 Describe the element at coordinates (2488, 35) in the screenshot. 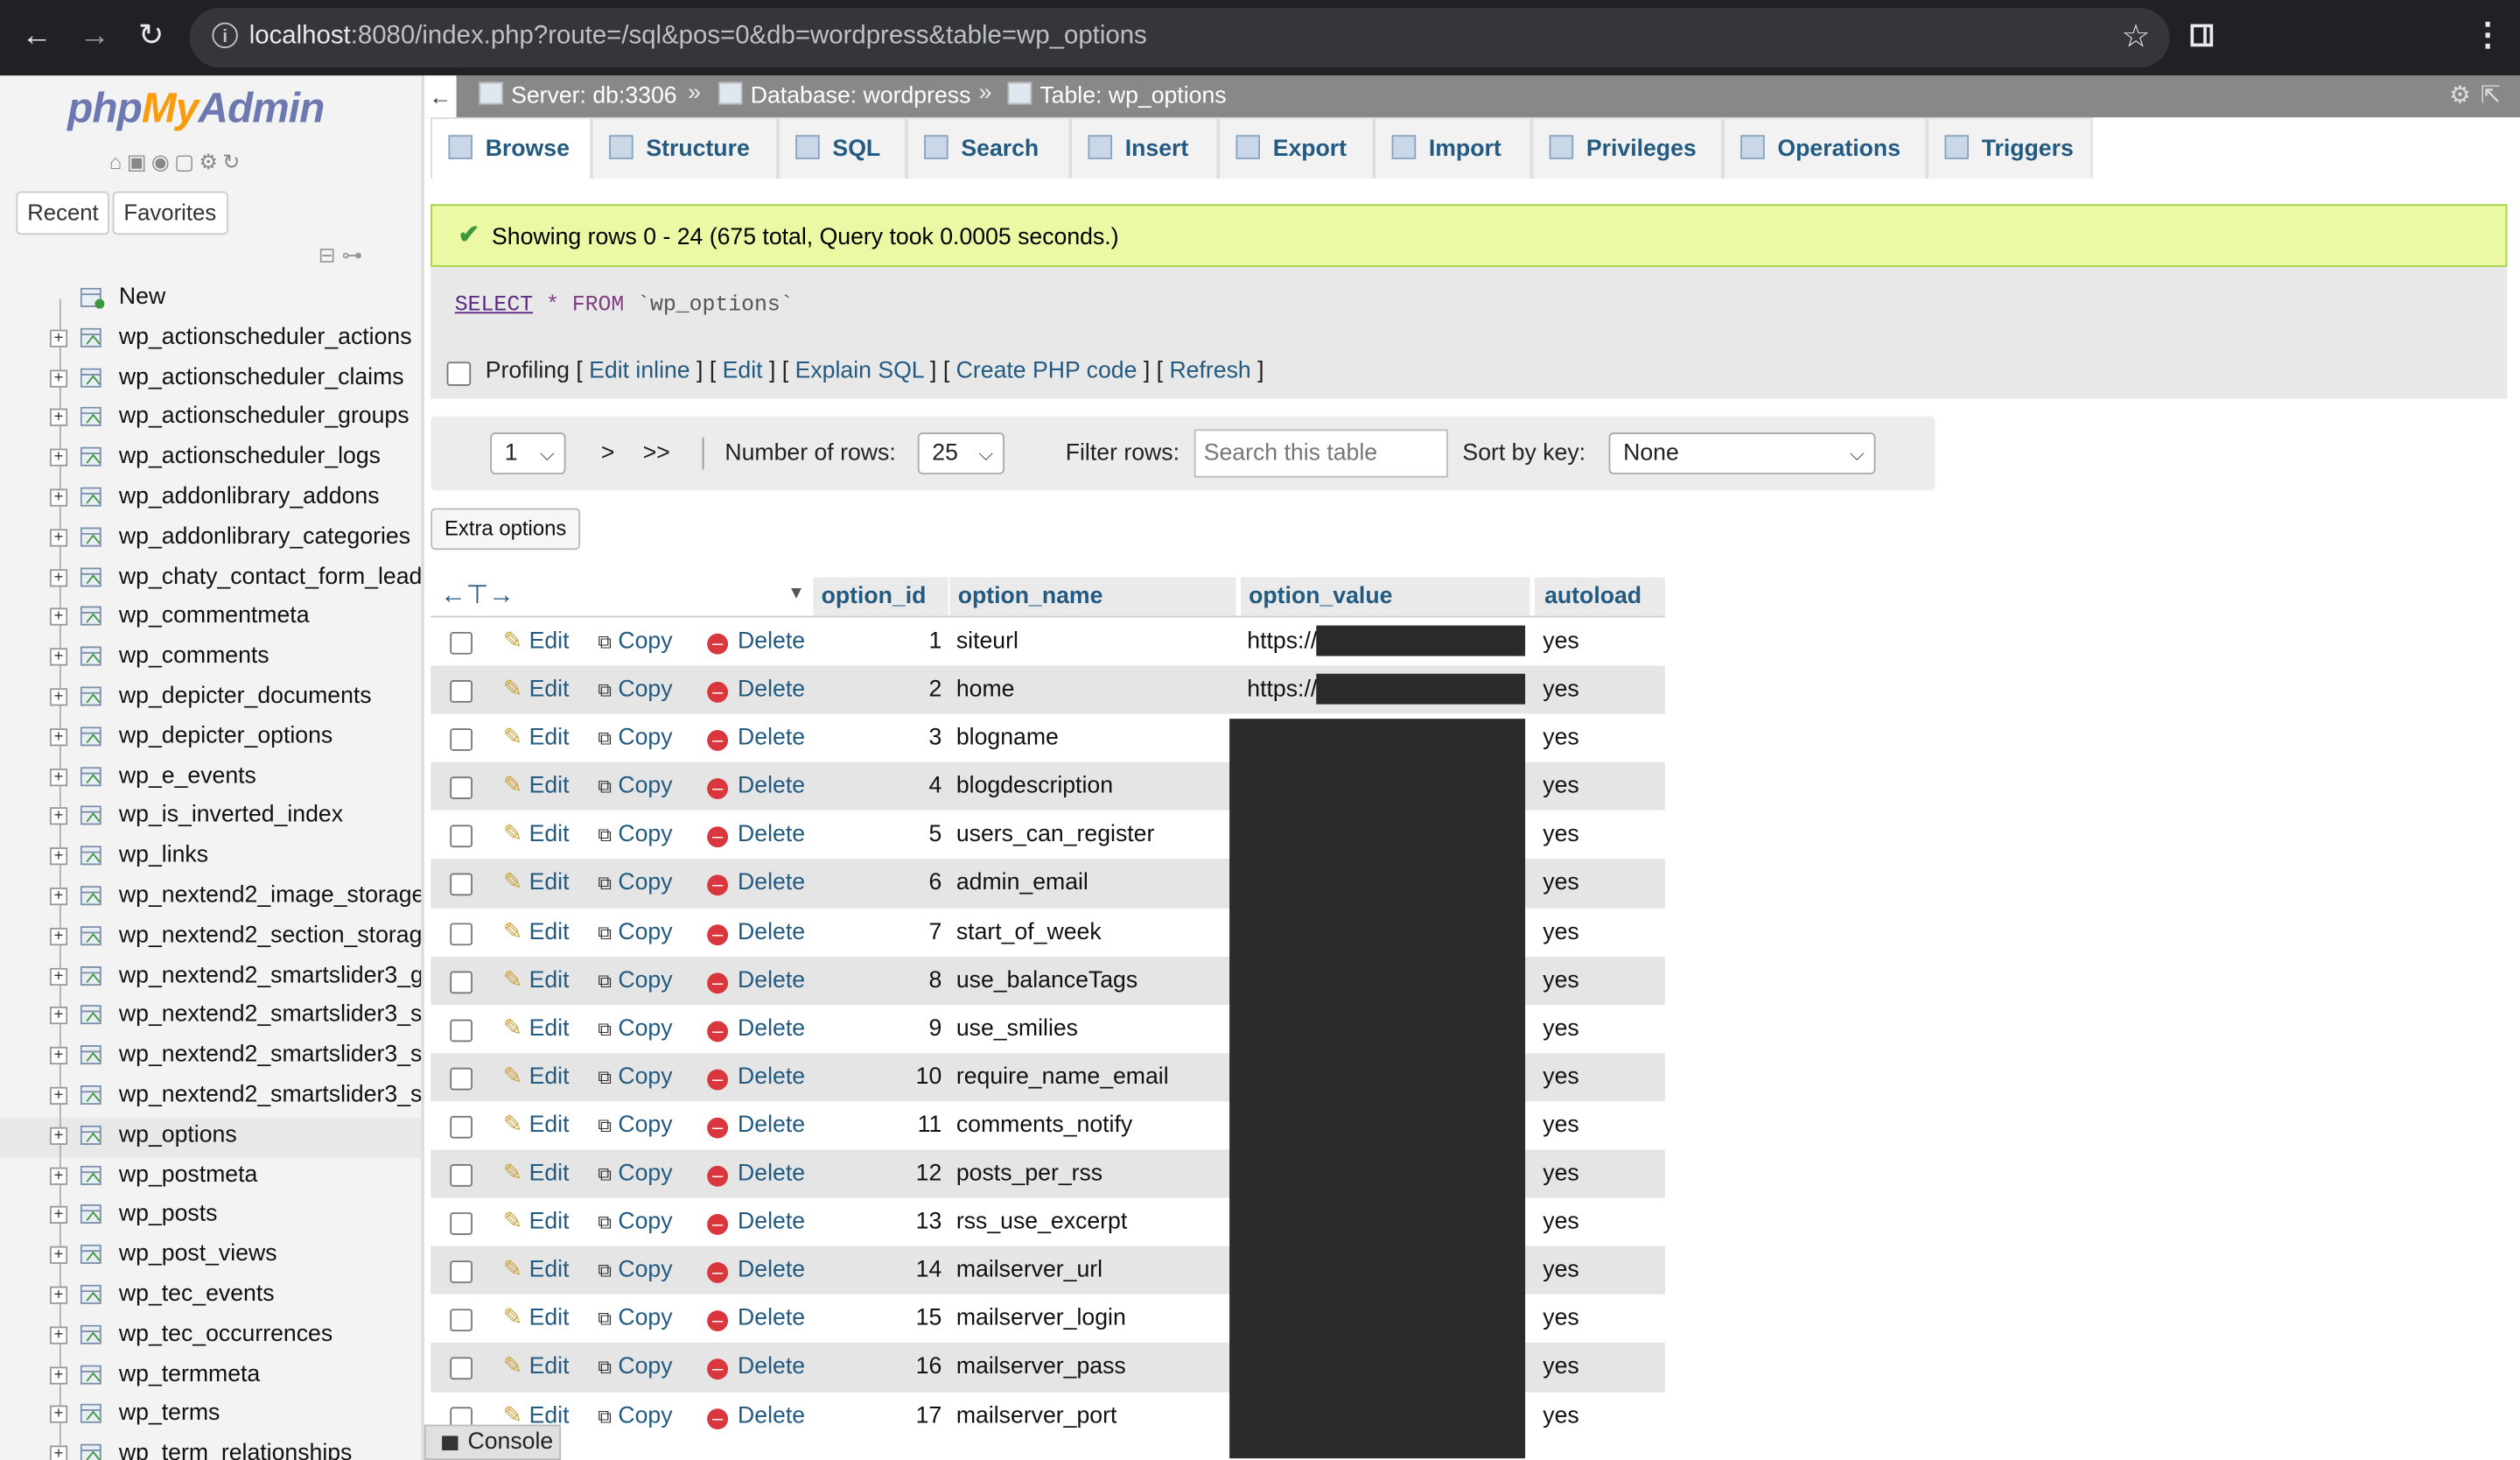

I see `browser-menu-icon: ⋮` at that location.